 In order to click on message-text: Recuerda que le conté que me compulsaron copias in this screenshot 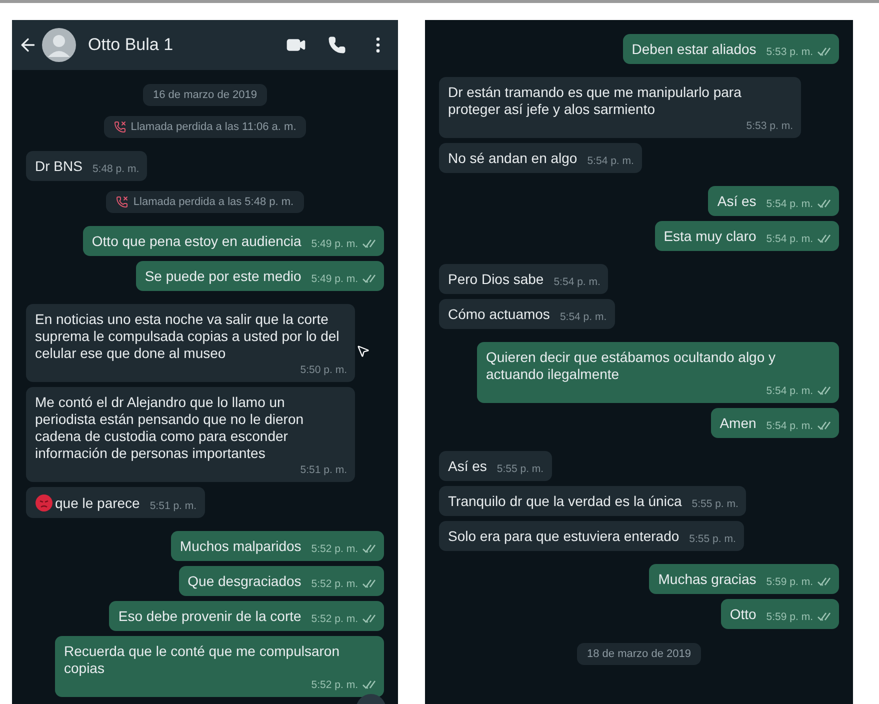, I will do `click(202, 660)`.